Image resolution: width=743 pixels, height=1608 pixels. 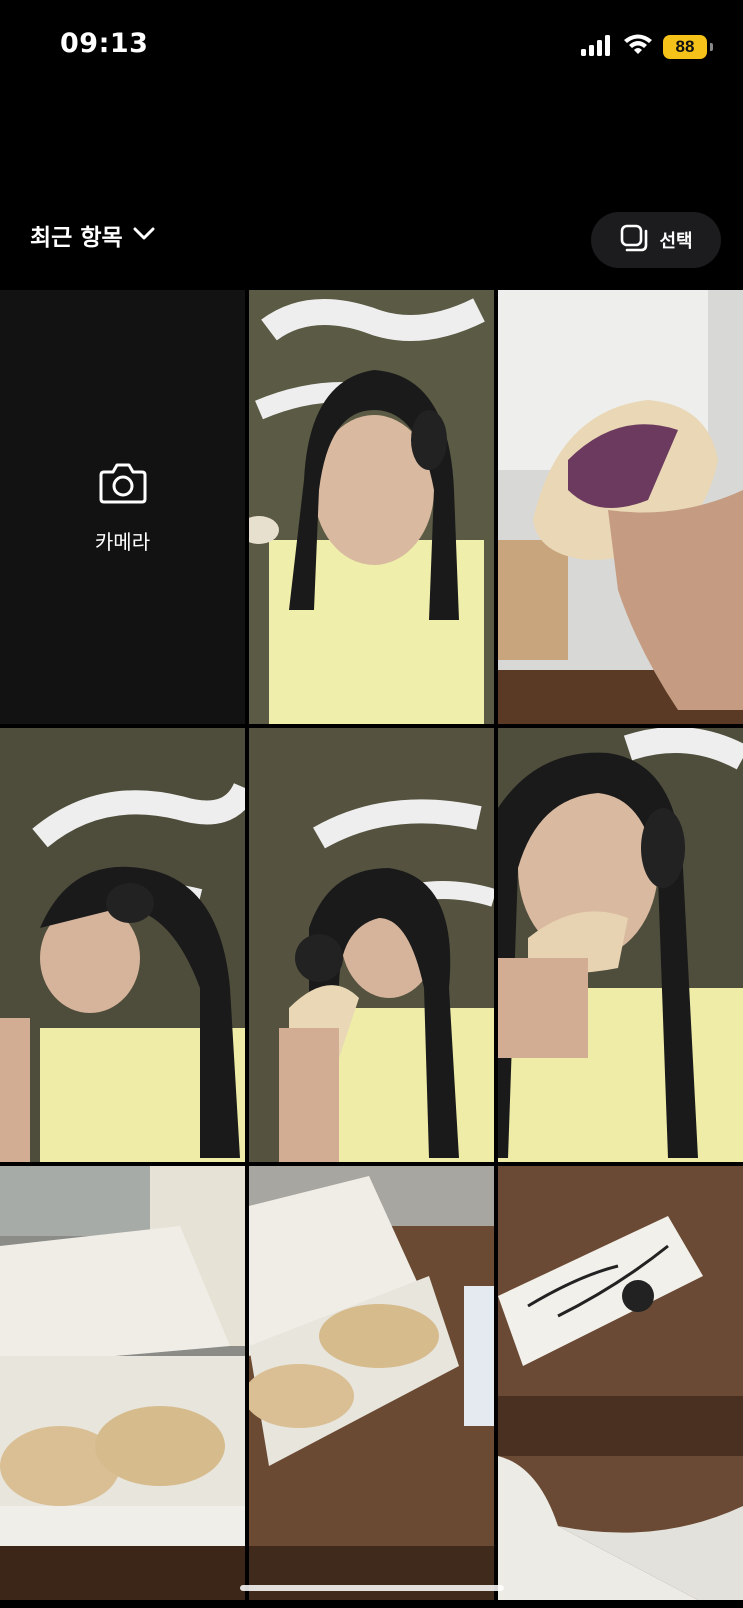 What do you see at coordinates (372, 1588) in the screenshot?
I see `home-indicator` at bounding box center [372, 1588].